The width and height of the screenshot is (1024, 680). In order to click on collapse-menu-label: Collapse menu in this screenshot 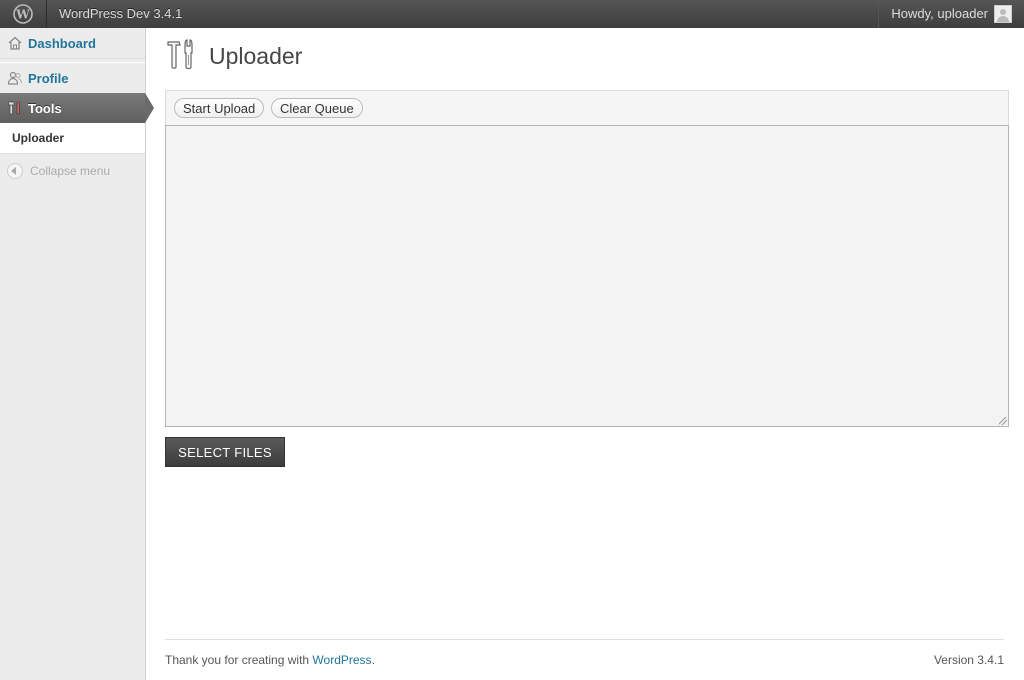, I will do `click(70, 171)`.